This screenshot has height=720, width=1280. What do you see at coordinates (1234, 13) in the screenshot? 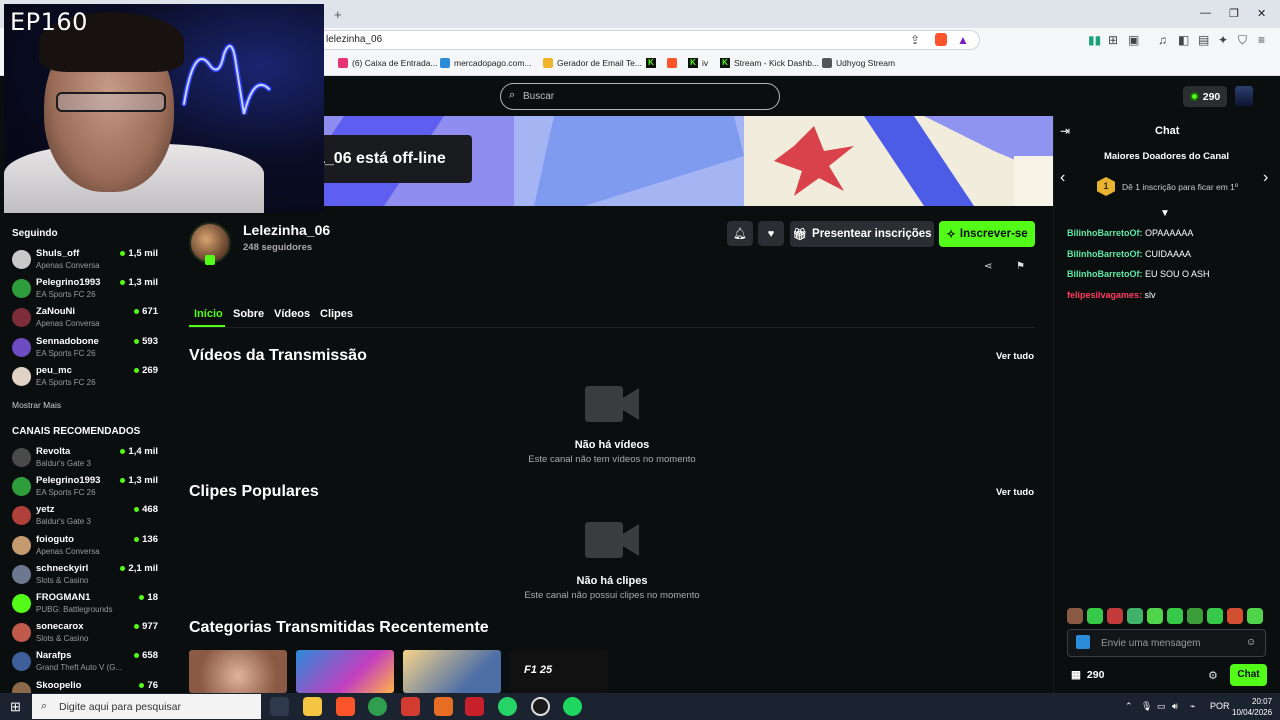
I see `maximize-icon: ❐` at bounding box center [1234, 13].